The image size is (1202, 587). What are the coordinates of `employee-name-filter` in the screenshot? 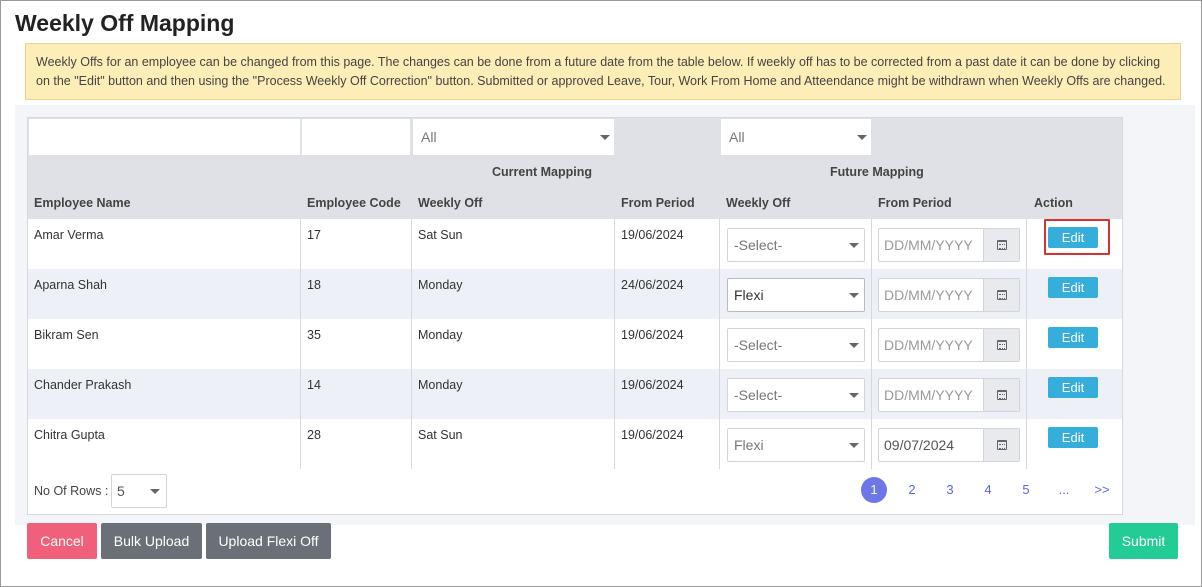 It's located at (164, 137).